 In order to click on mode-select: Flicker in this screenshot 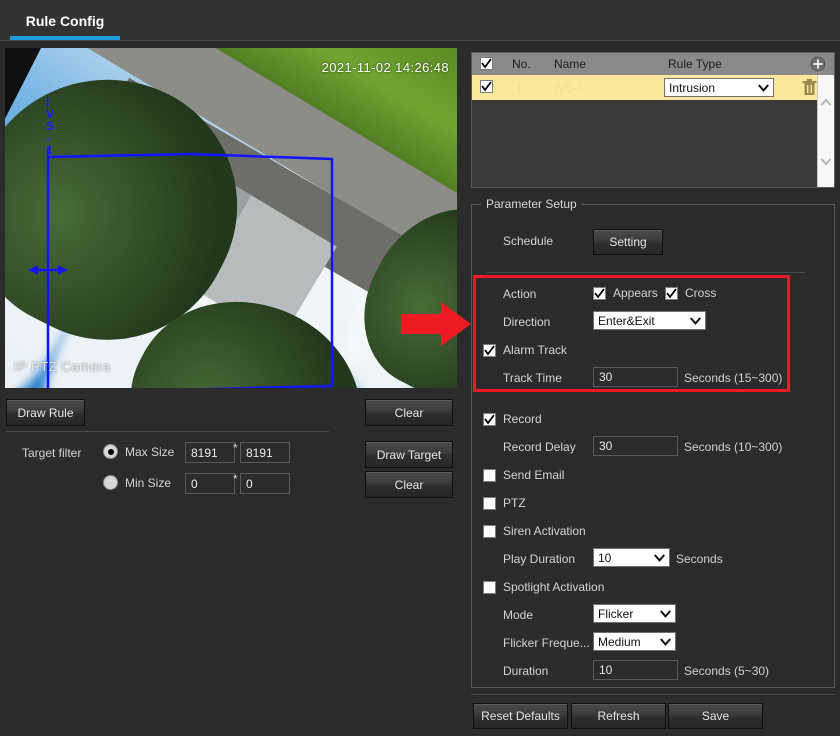, I will do `click(634, 613)`.